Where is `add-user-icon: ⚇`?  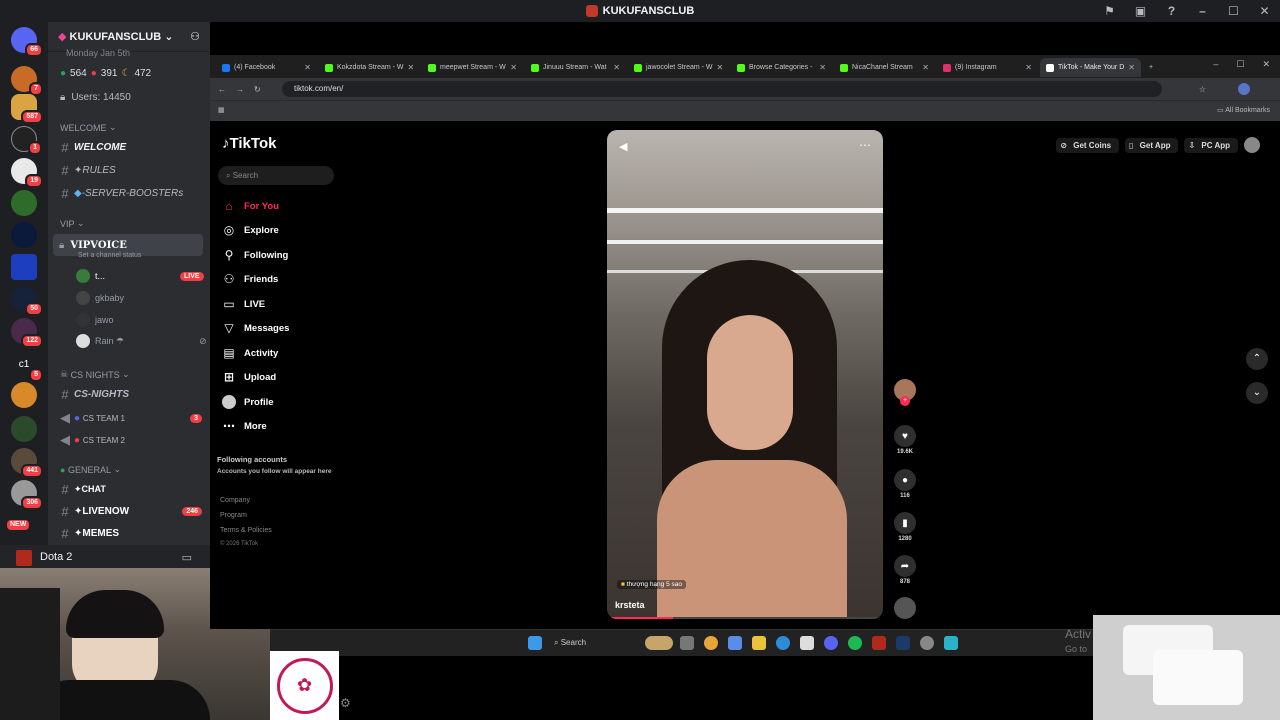
add-user-icon: ⚇ is located at coordinates (195, 36).